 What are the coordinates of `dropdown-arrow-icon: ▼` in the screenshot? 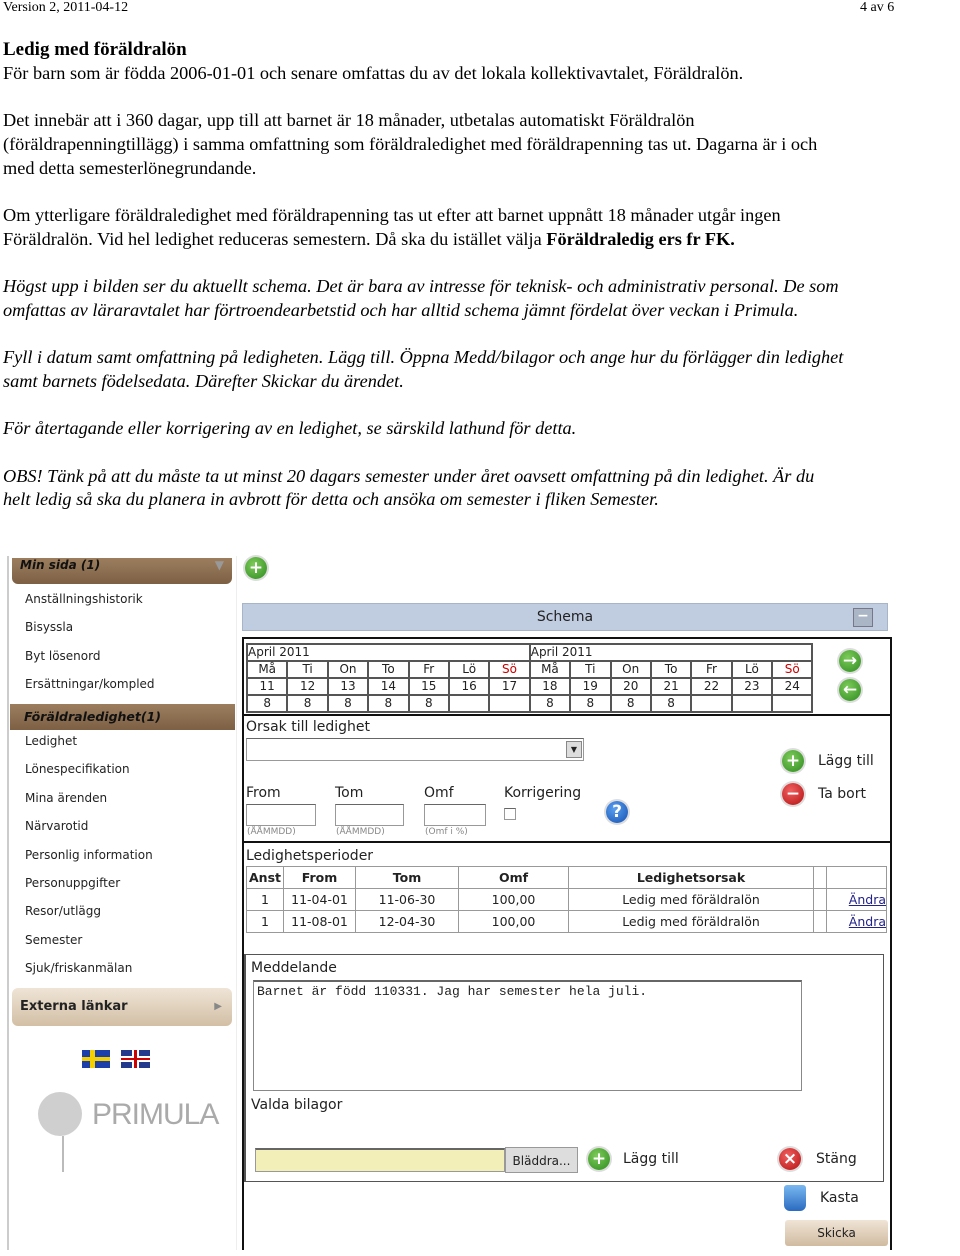 It's located at (574, 749).